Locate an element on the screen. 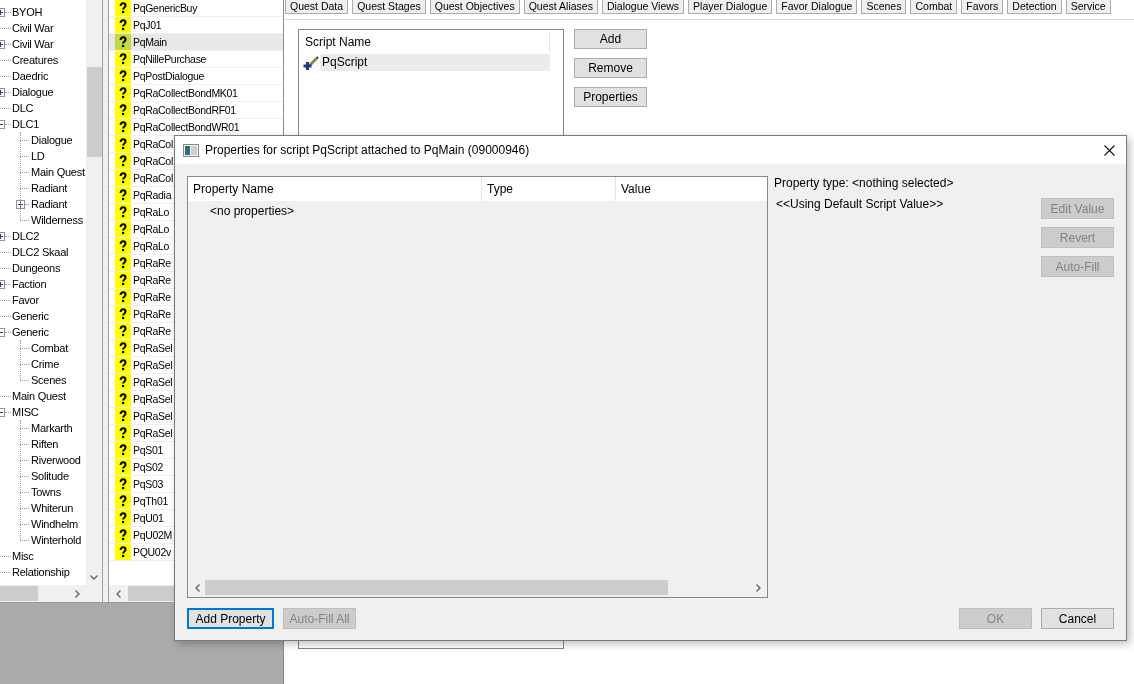 The height and width of the screenshot is (684, 1134). tree-item: Markarth is located at coordinates (52, 428).